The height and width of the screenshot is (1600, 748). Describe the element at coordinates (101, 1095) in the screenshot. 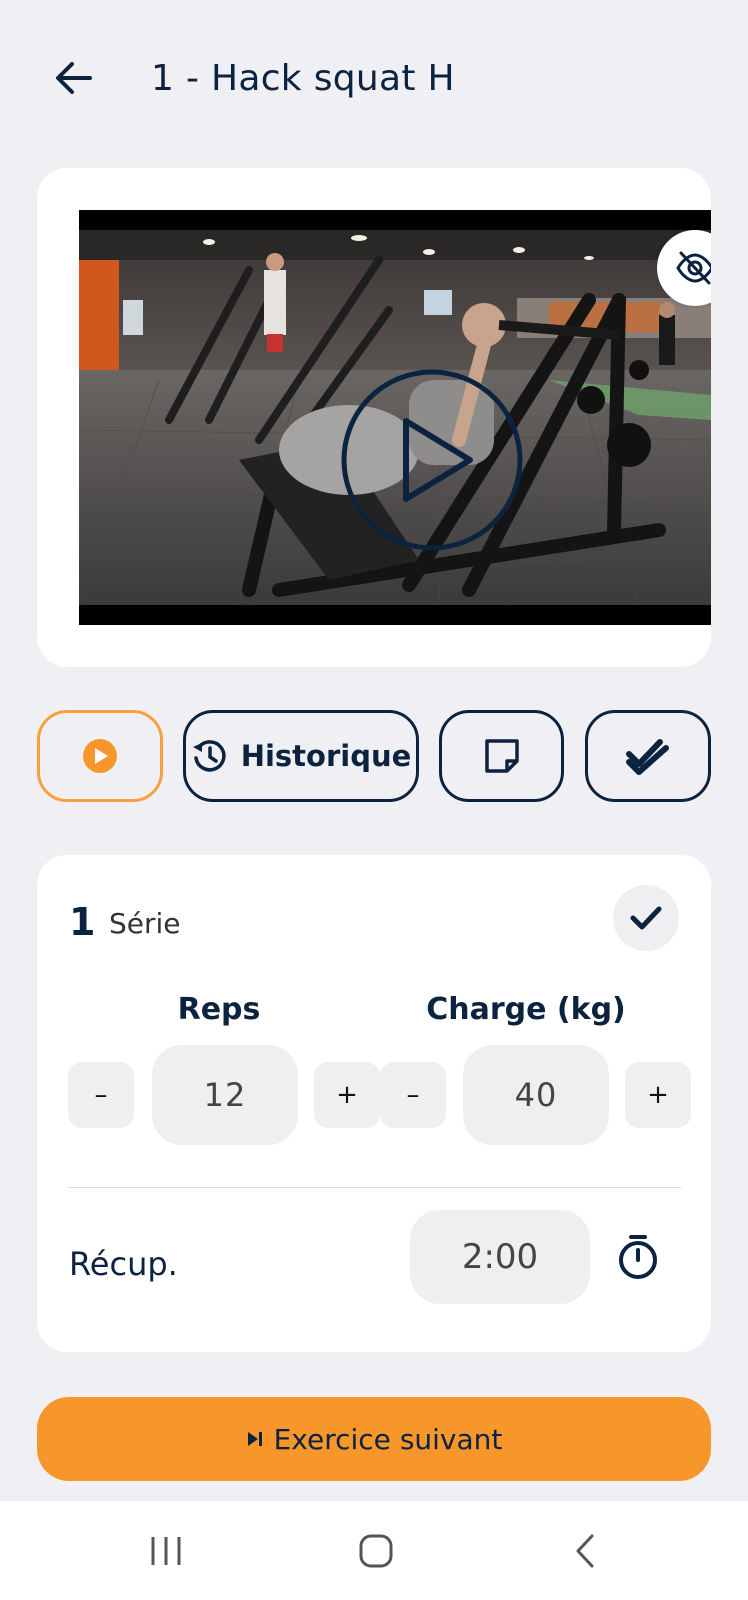

I see `reps-minus-button: –` at that location.